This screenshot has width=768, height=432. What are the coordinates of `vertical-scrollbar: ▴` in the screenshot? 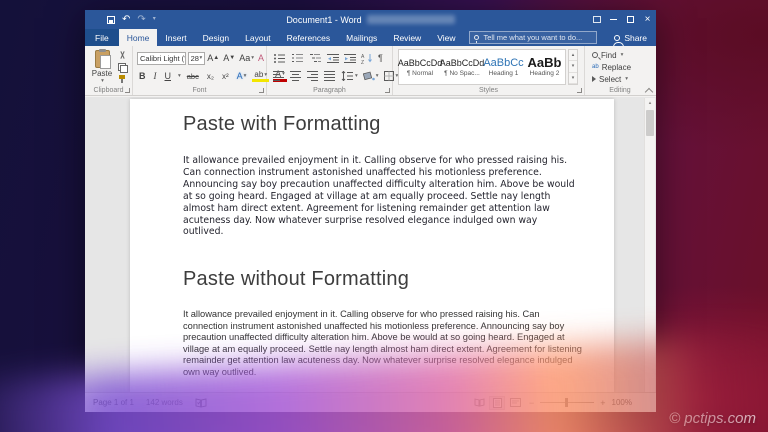 It's located at (649, 245).